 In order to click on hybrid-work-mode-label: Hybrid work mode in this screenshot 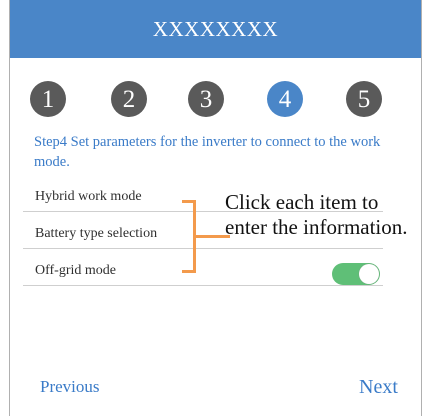, I will do `click(88, 196)`.